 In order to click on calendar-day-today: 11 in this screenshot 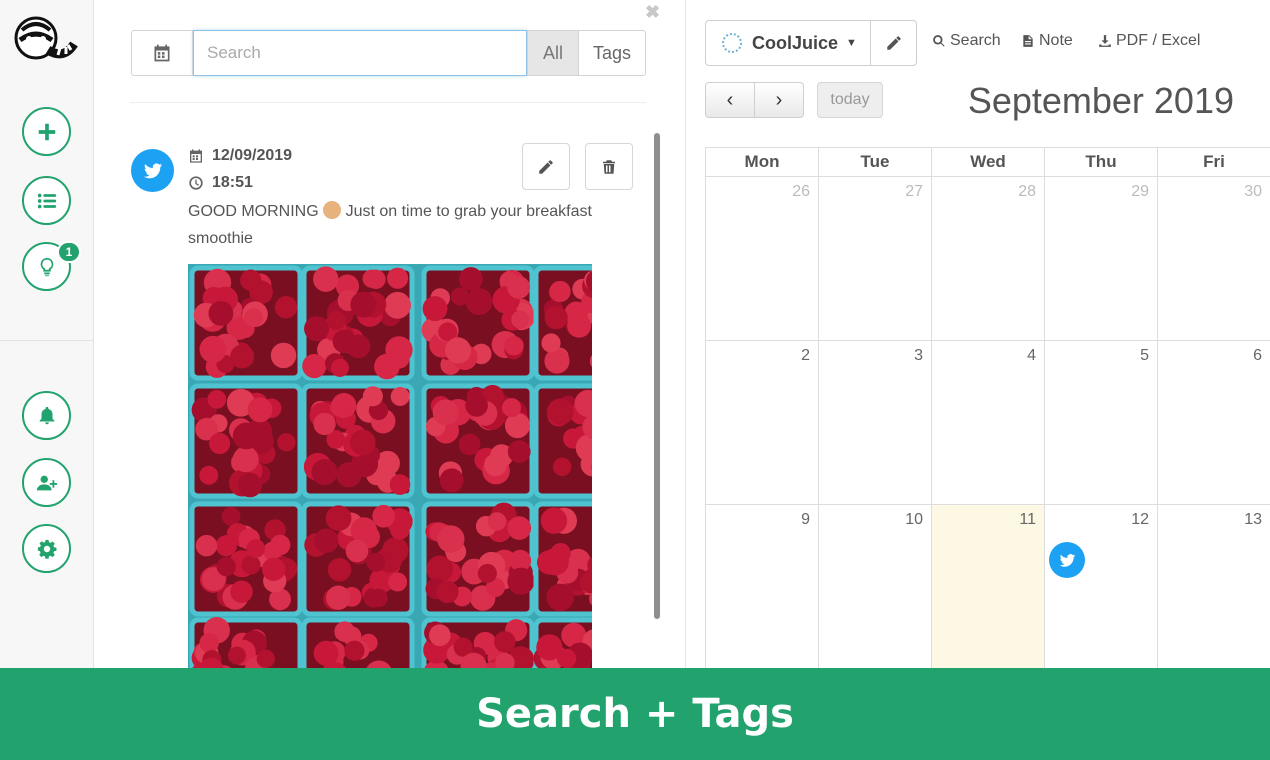, I will do `click(988, 586)`.